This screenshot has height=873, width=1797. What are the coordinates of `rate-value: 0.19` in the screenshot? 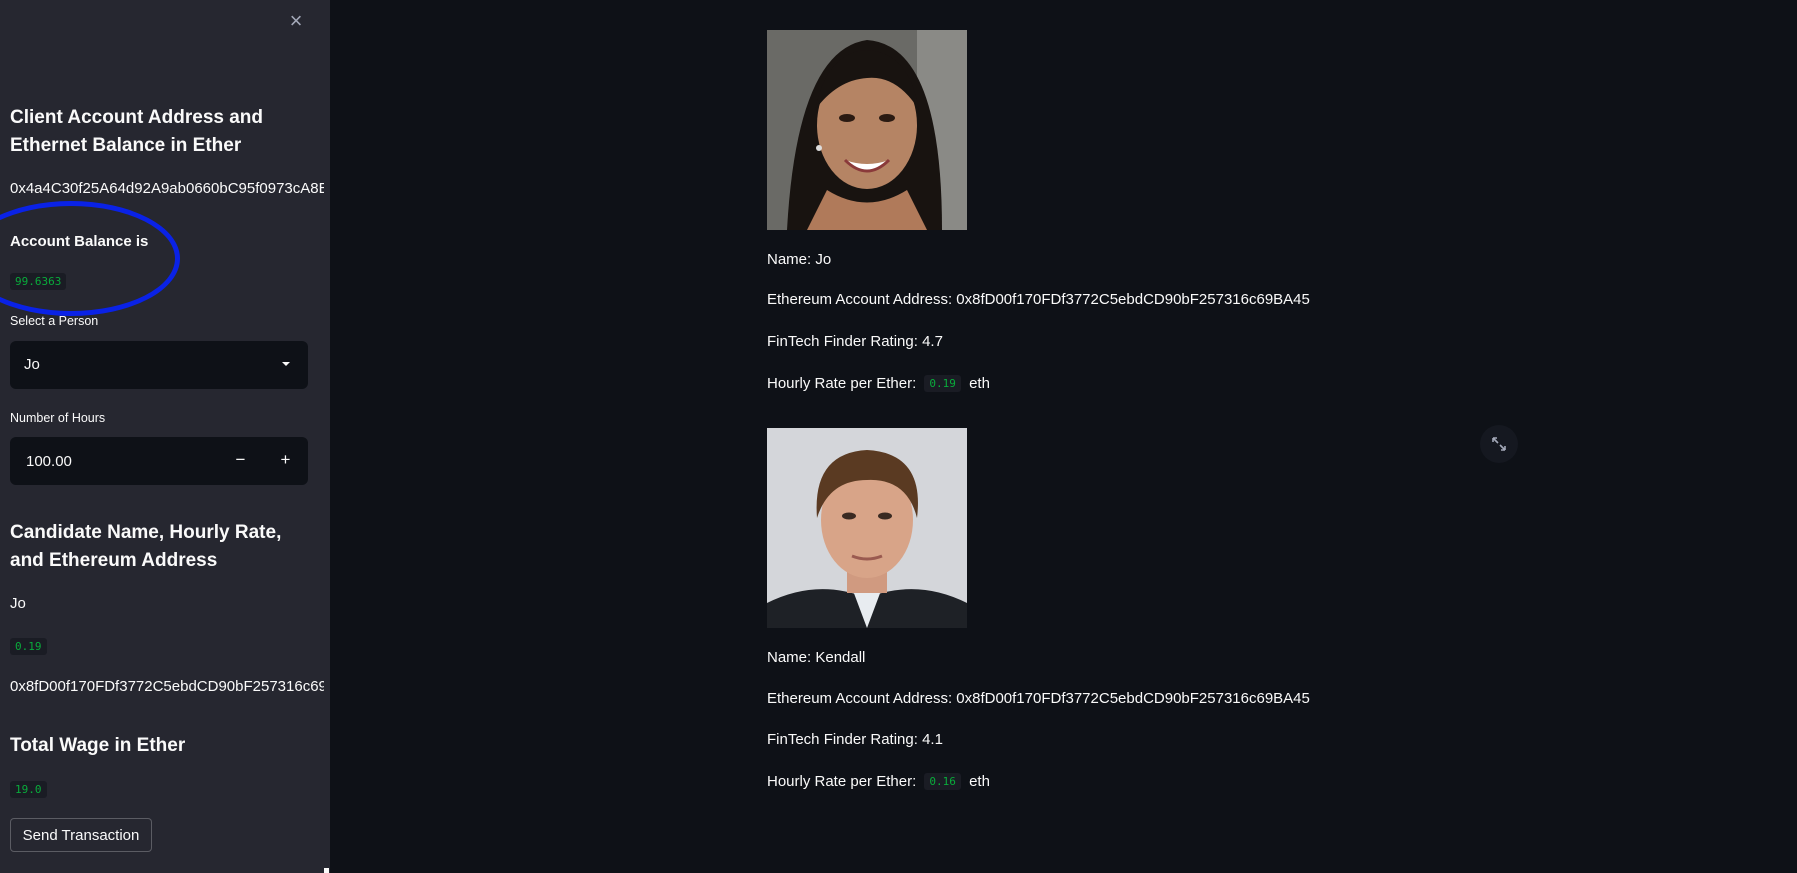 It's located at (942, 383).